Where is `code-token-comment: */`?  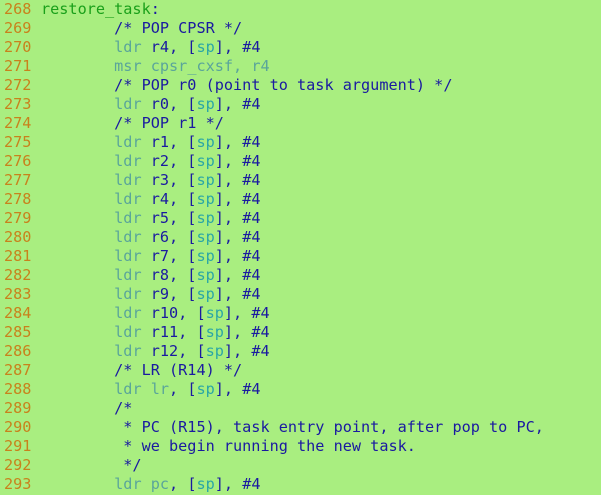
code-token-comment: */ is located at coordinates (91, 465).